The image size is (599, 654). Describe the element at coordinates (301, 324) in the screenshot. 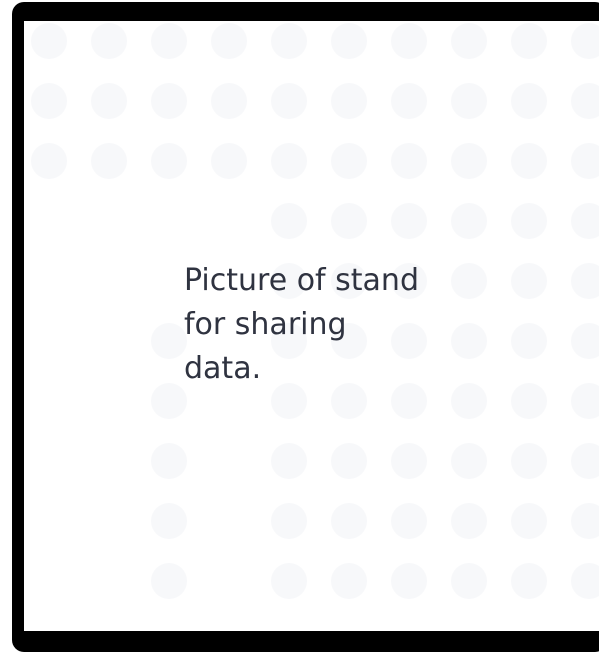

I see `placeholder-caption: Picture of stand for sharing data.` at that location.